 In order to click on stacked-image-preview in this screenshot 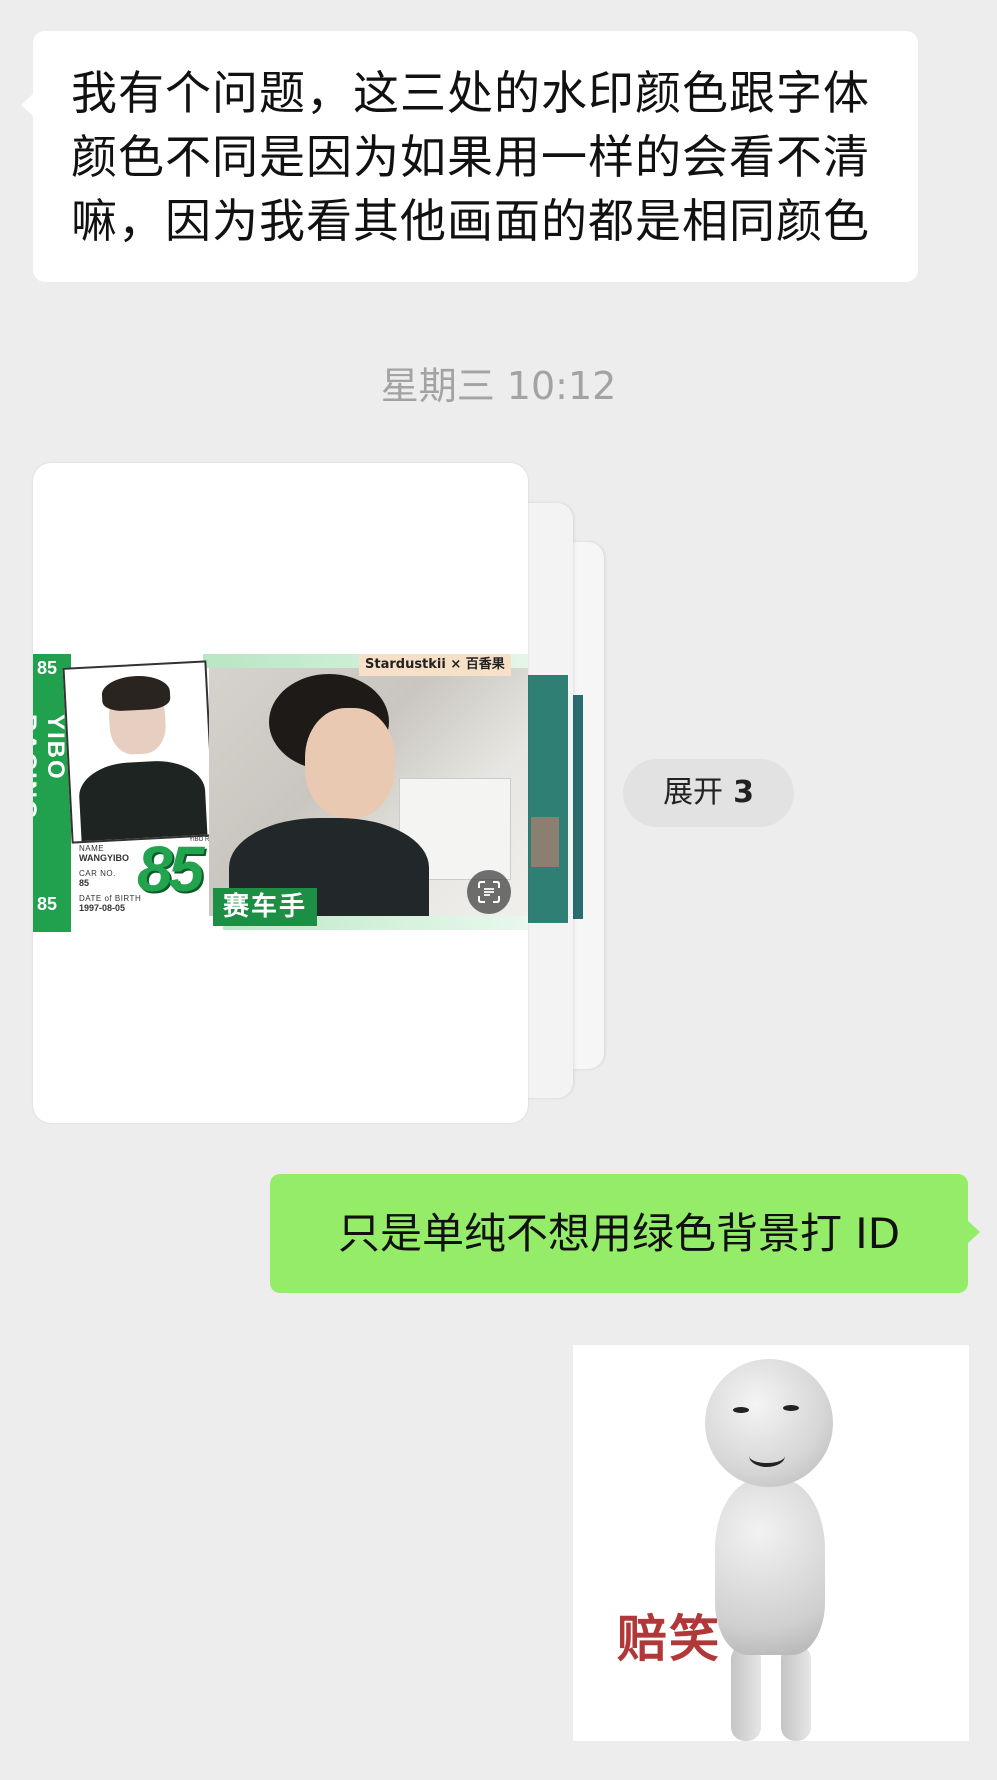, I will do `click(548, 799)`.